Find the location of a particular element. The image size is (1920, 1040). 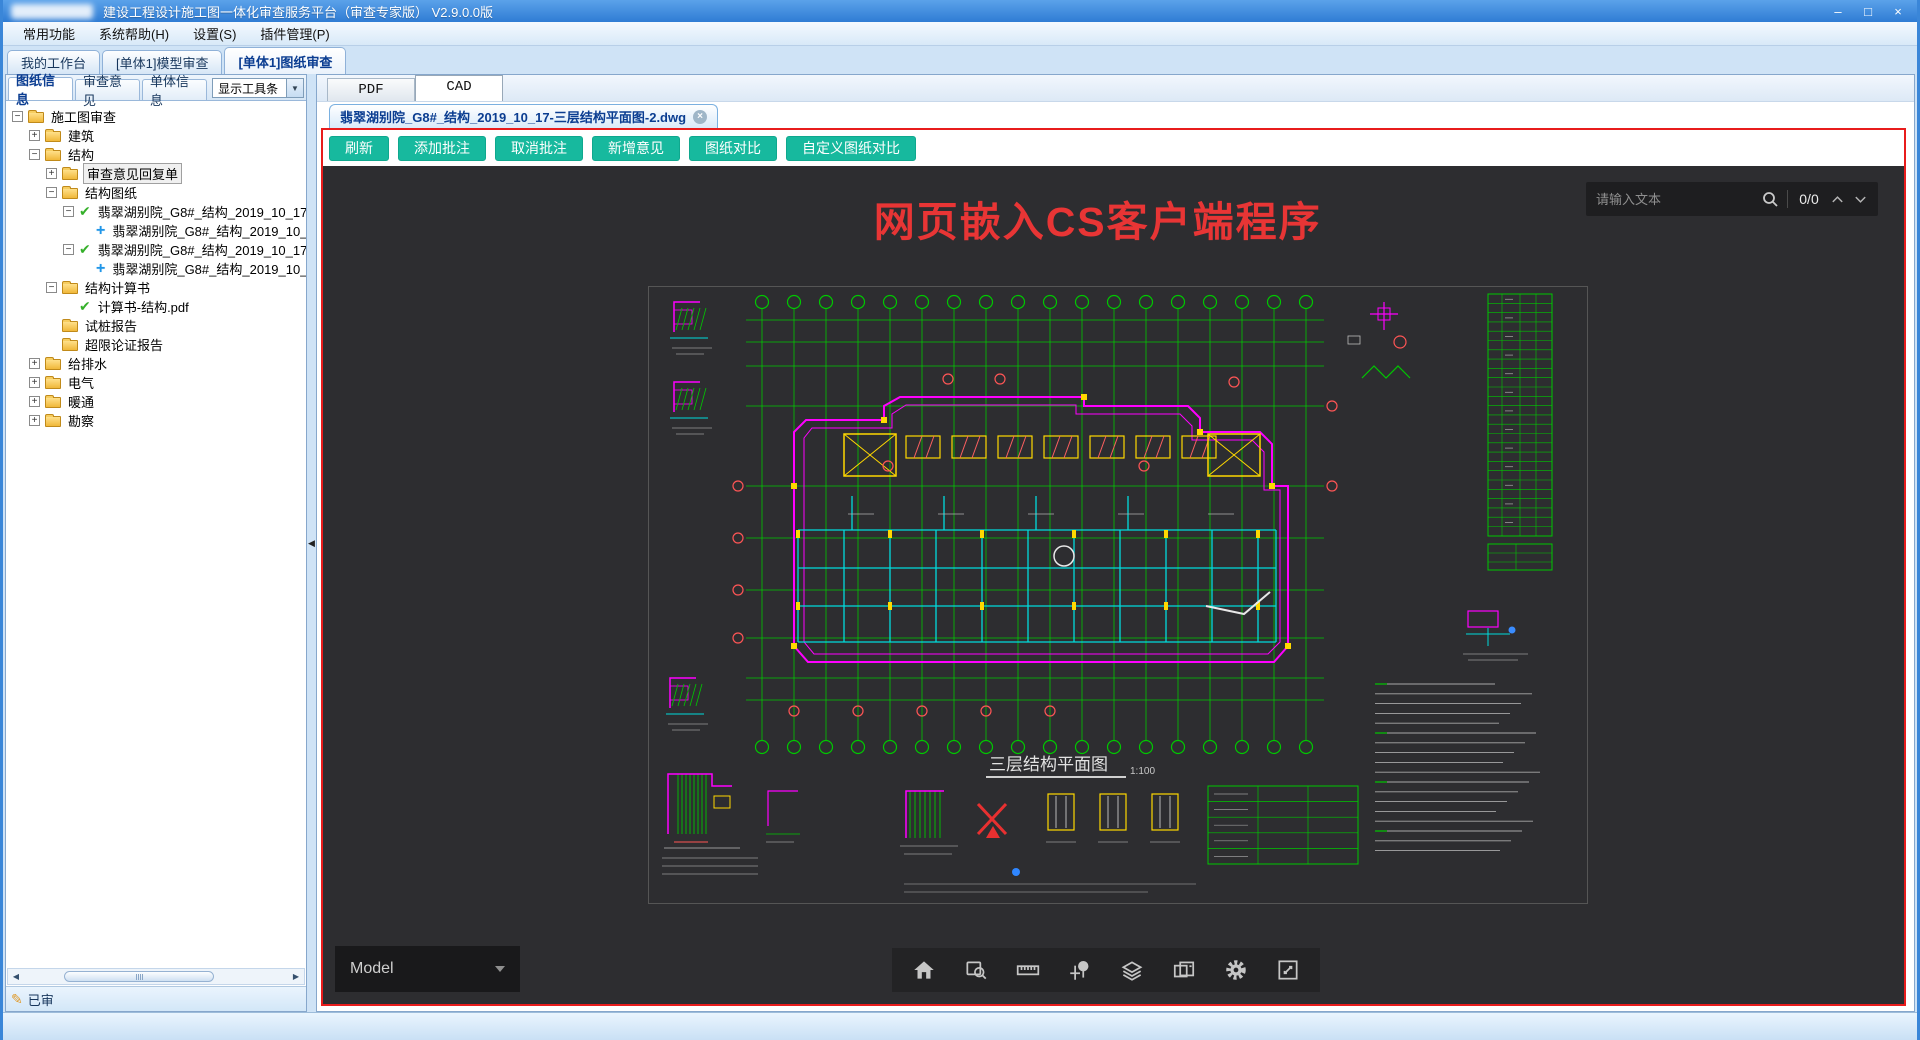

search-input is located at coordinates (1674, 199).